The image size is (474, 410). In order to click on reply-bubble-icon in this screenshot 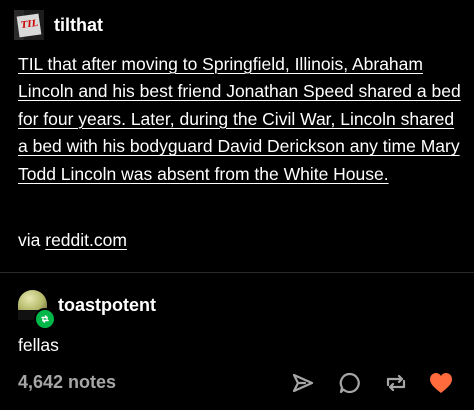, I will do `click(350, 383)`.